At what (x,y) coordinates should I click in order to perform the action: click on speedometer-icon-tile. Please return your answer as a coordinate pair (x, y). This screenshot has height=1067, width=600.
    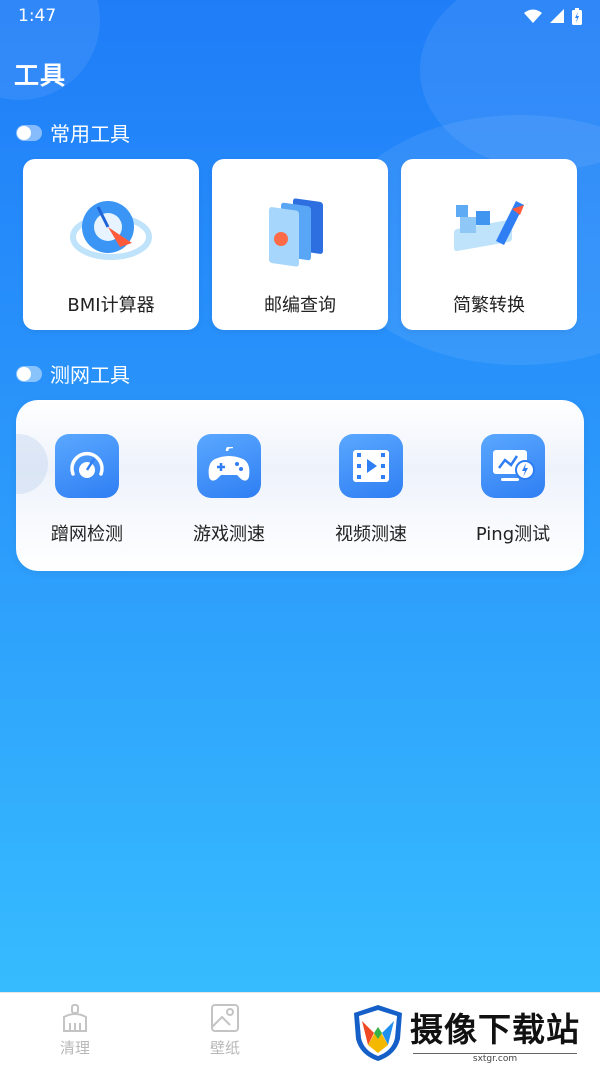
    Looking at the image, I should click on (87, 466).